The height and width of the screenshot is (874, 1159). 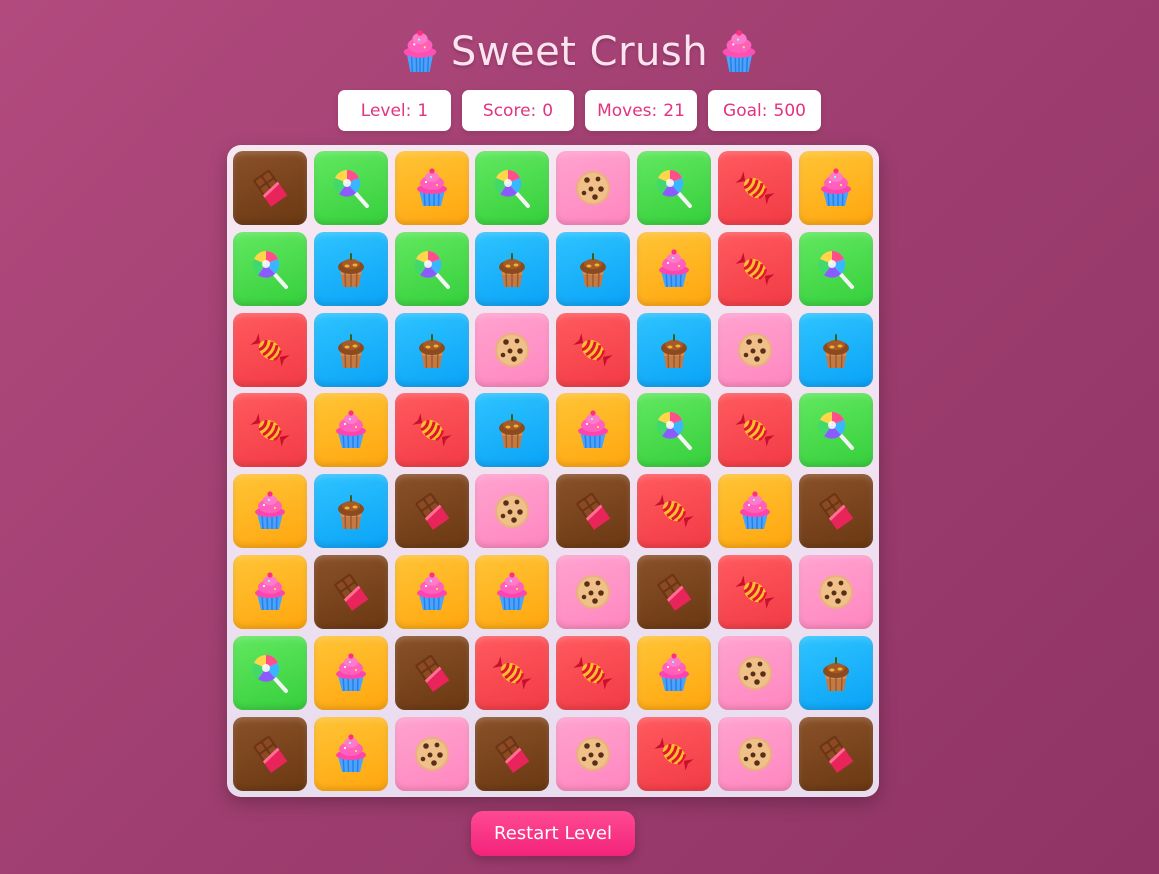 I want to click on score-stat: Score: 0, so click(x=518, y=110).